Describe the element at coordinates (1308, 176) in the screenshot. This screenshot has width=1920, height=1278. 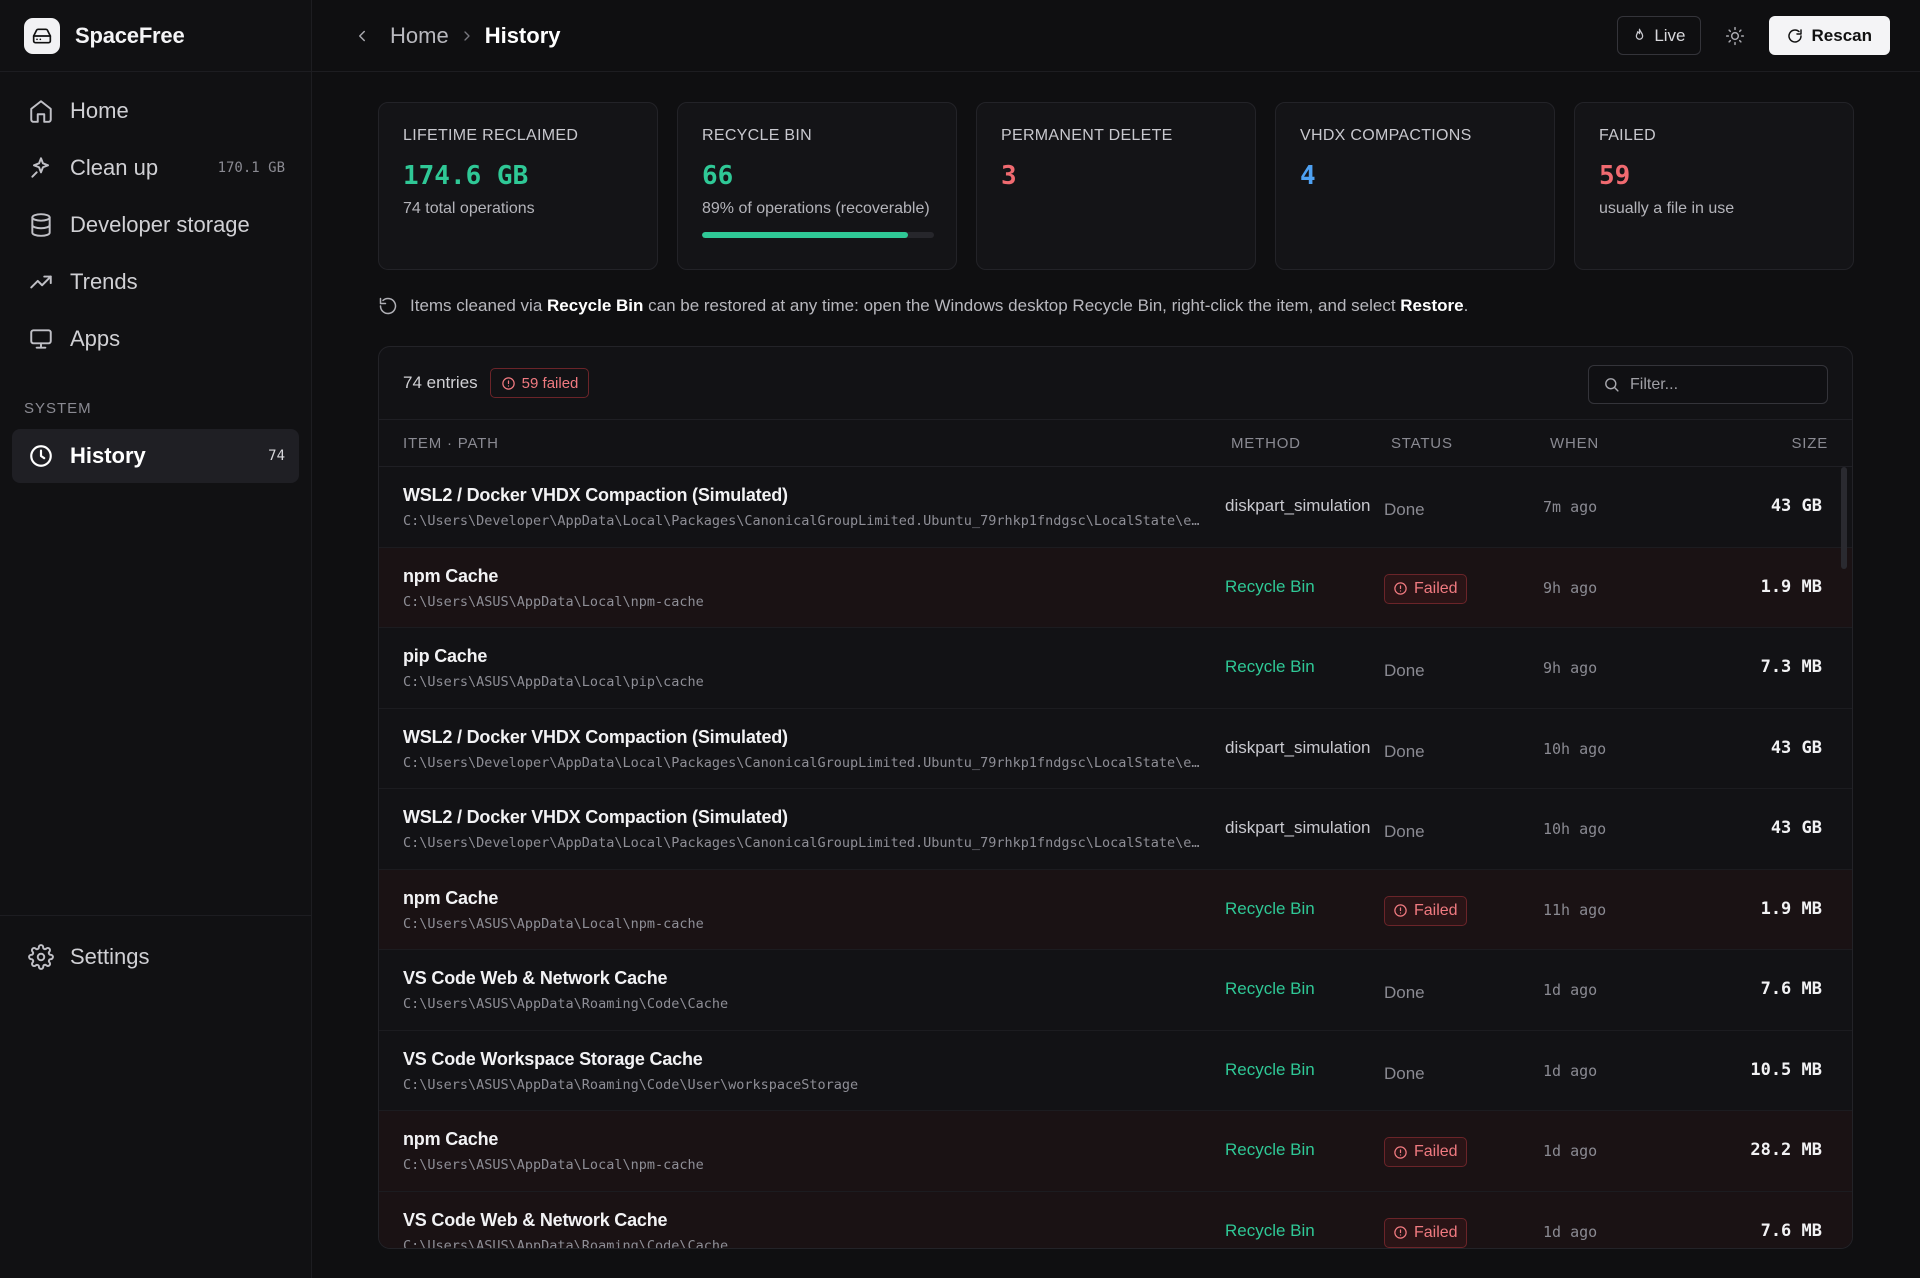
I see `stat-value: 4` at that location.